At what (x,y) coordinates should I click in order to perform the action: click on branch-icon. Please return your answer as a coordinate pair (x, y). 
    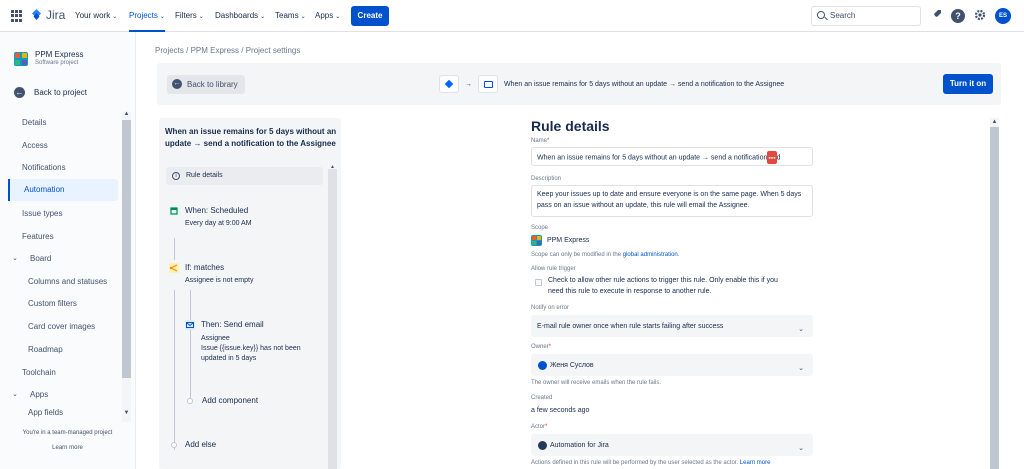
    Looking at the image, I should click on (174, 268).